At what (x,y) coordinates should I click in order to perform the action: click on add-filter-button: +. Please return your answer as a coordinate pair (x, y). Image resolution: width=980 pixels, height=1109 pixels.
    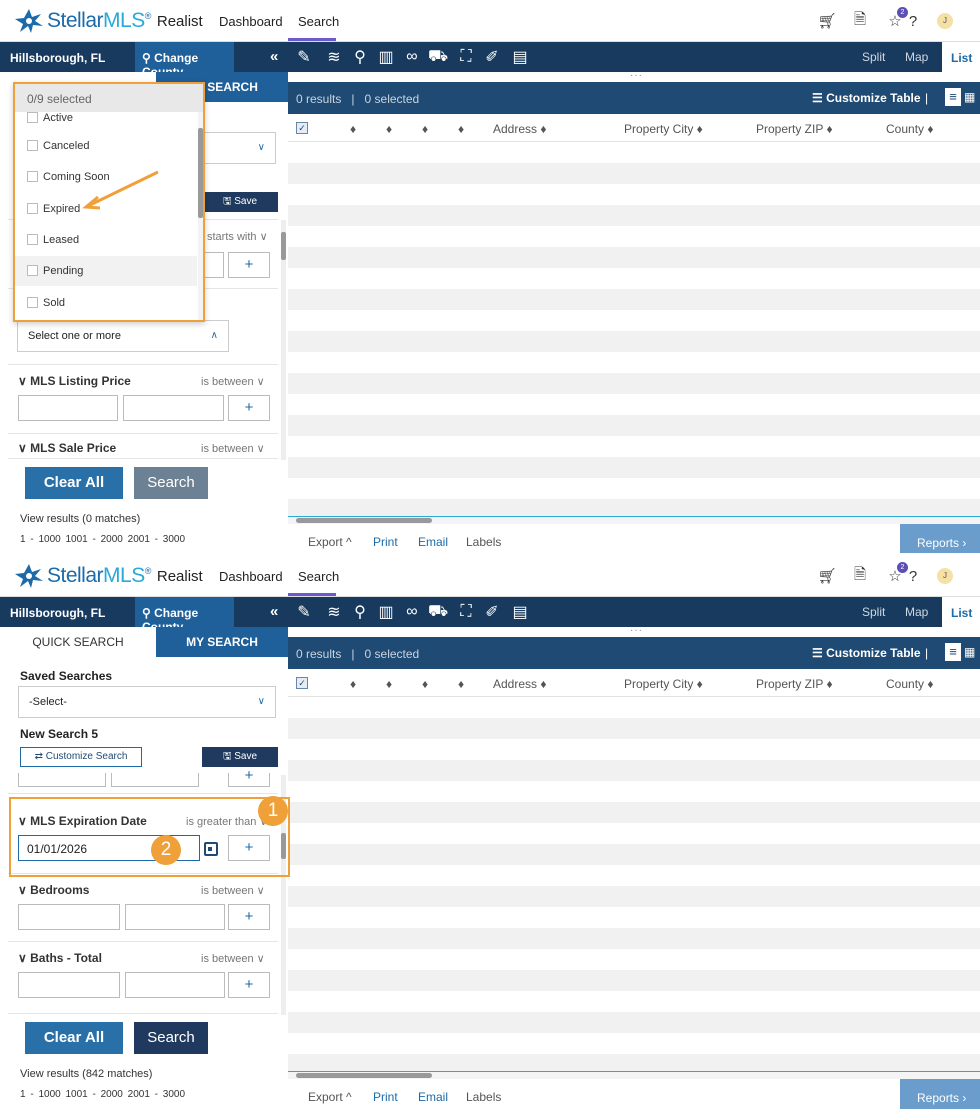
    Looking at the image, I should click on (249, 265).